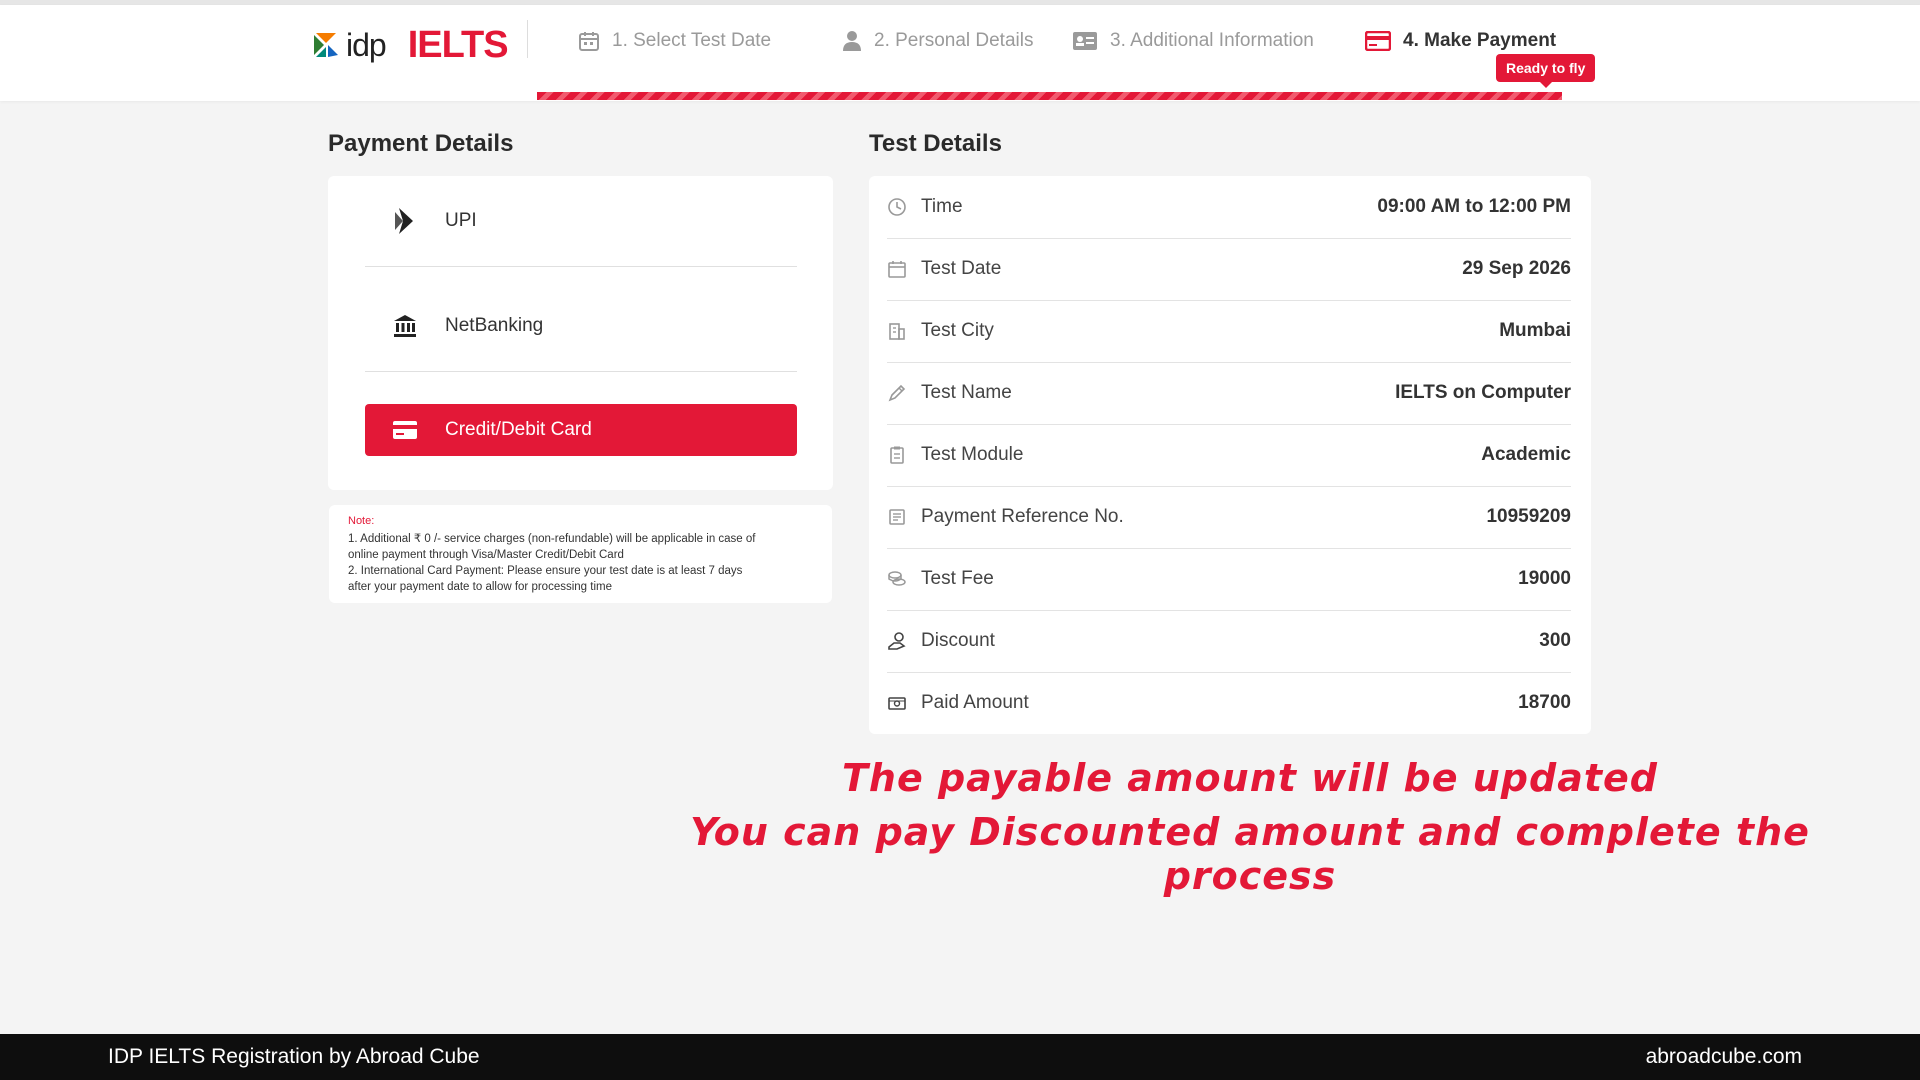 The width and height of the screenshot is (1920, 1080). What do you see at coordinates (692, 40) in the screenshot?
I see `step-label: 1. Select Test Date` at bounding box center [692, 40].